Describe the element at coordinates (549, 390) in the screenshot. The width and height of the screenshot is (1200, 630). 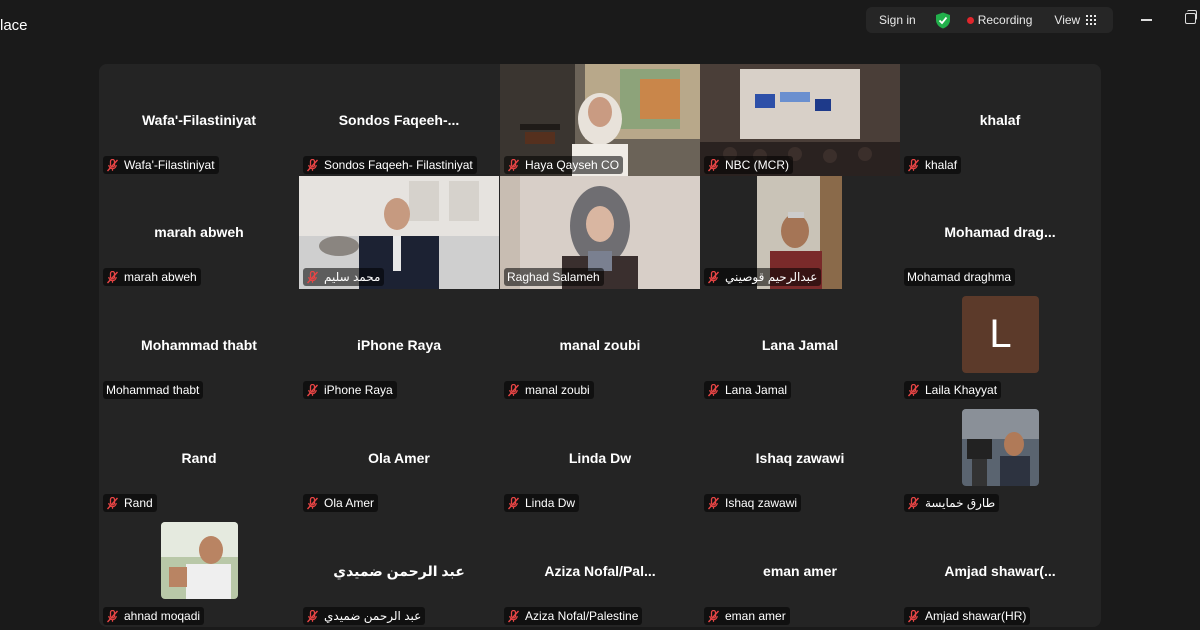
I see `participant-name-label: manal zoubi` at that location.